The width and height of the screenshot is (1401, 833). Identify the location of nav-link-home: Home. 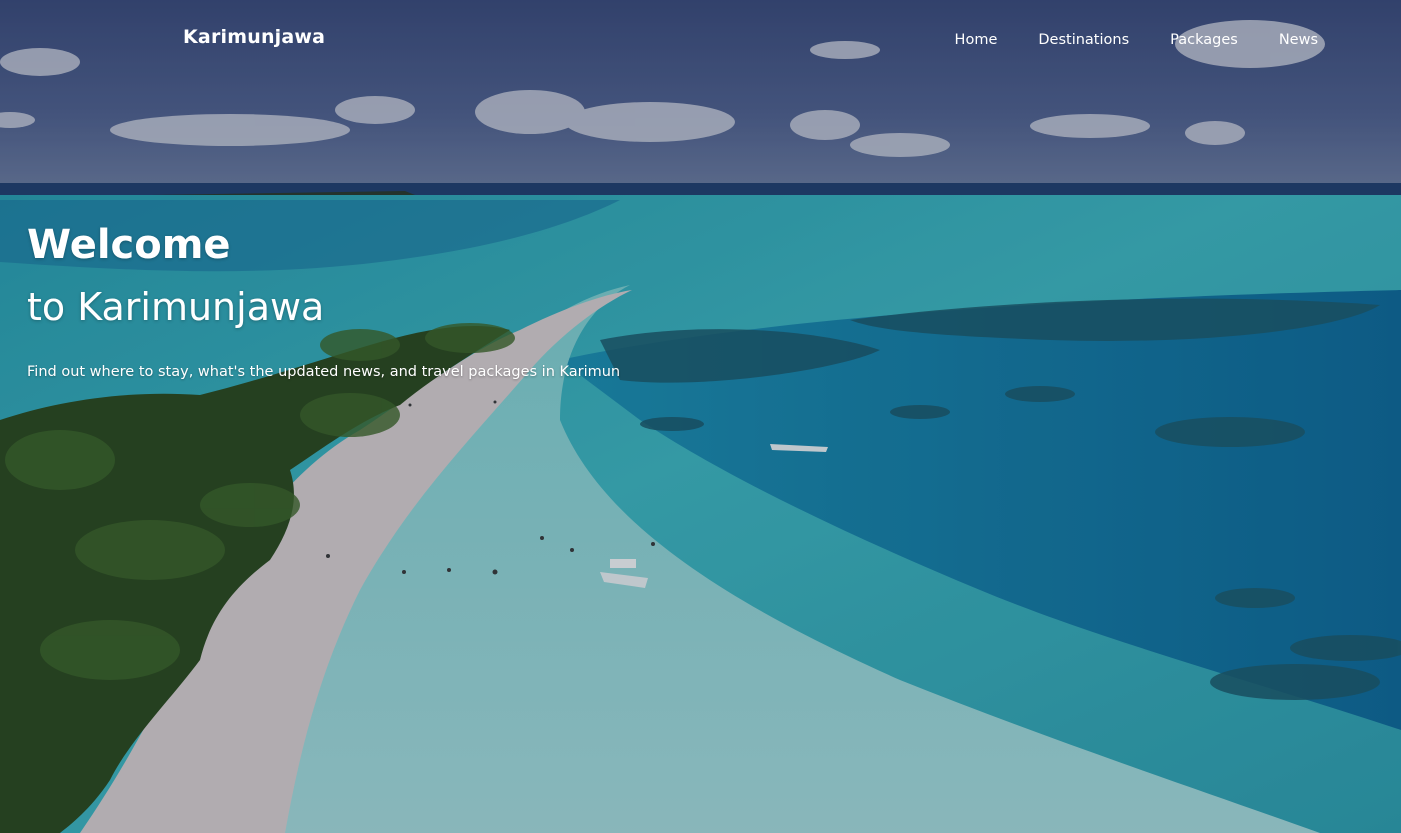
(976, 40).